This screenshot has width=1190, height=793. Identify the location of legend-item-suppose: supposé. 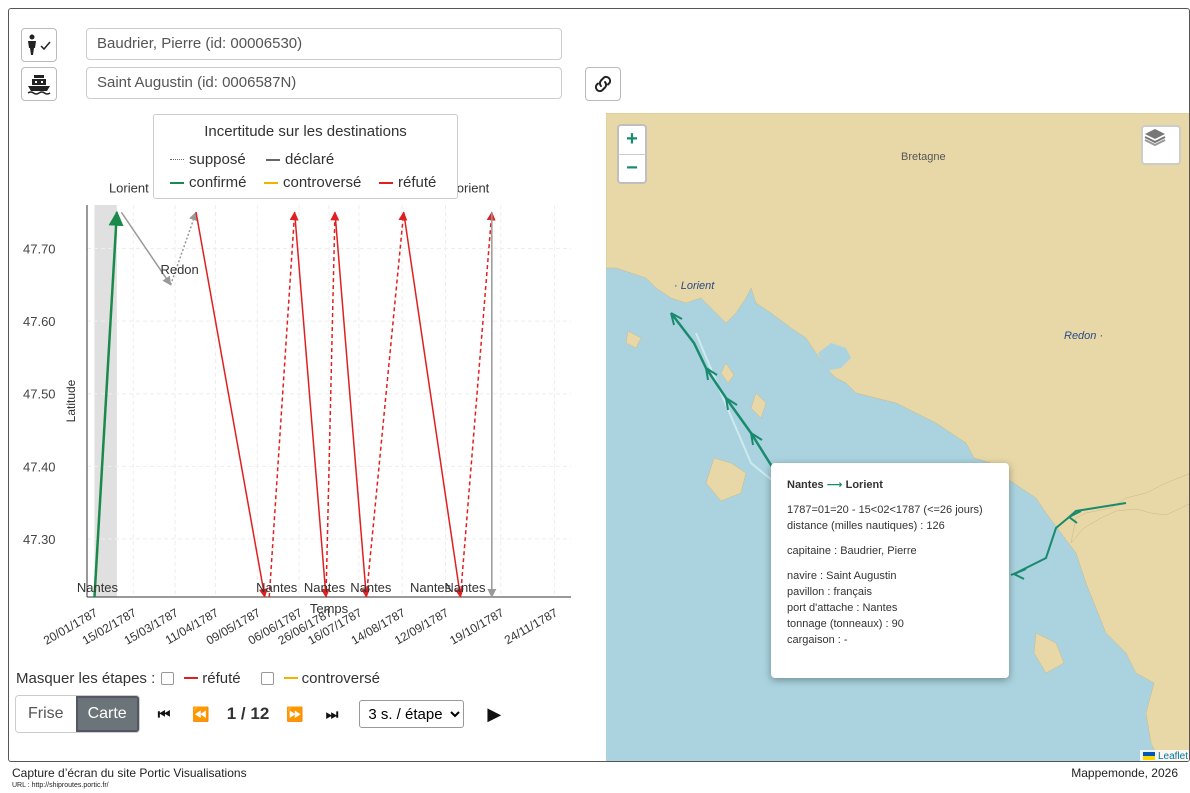
(208, 159).